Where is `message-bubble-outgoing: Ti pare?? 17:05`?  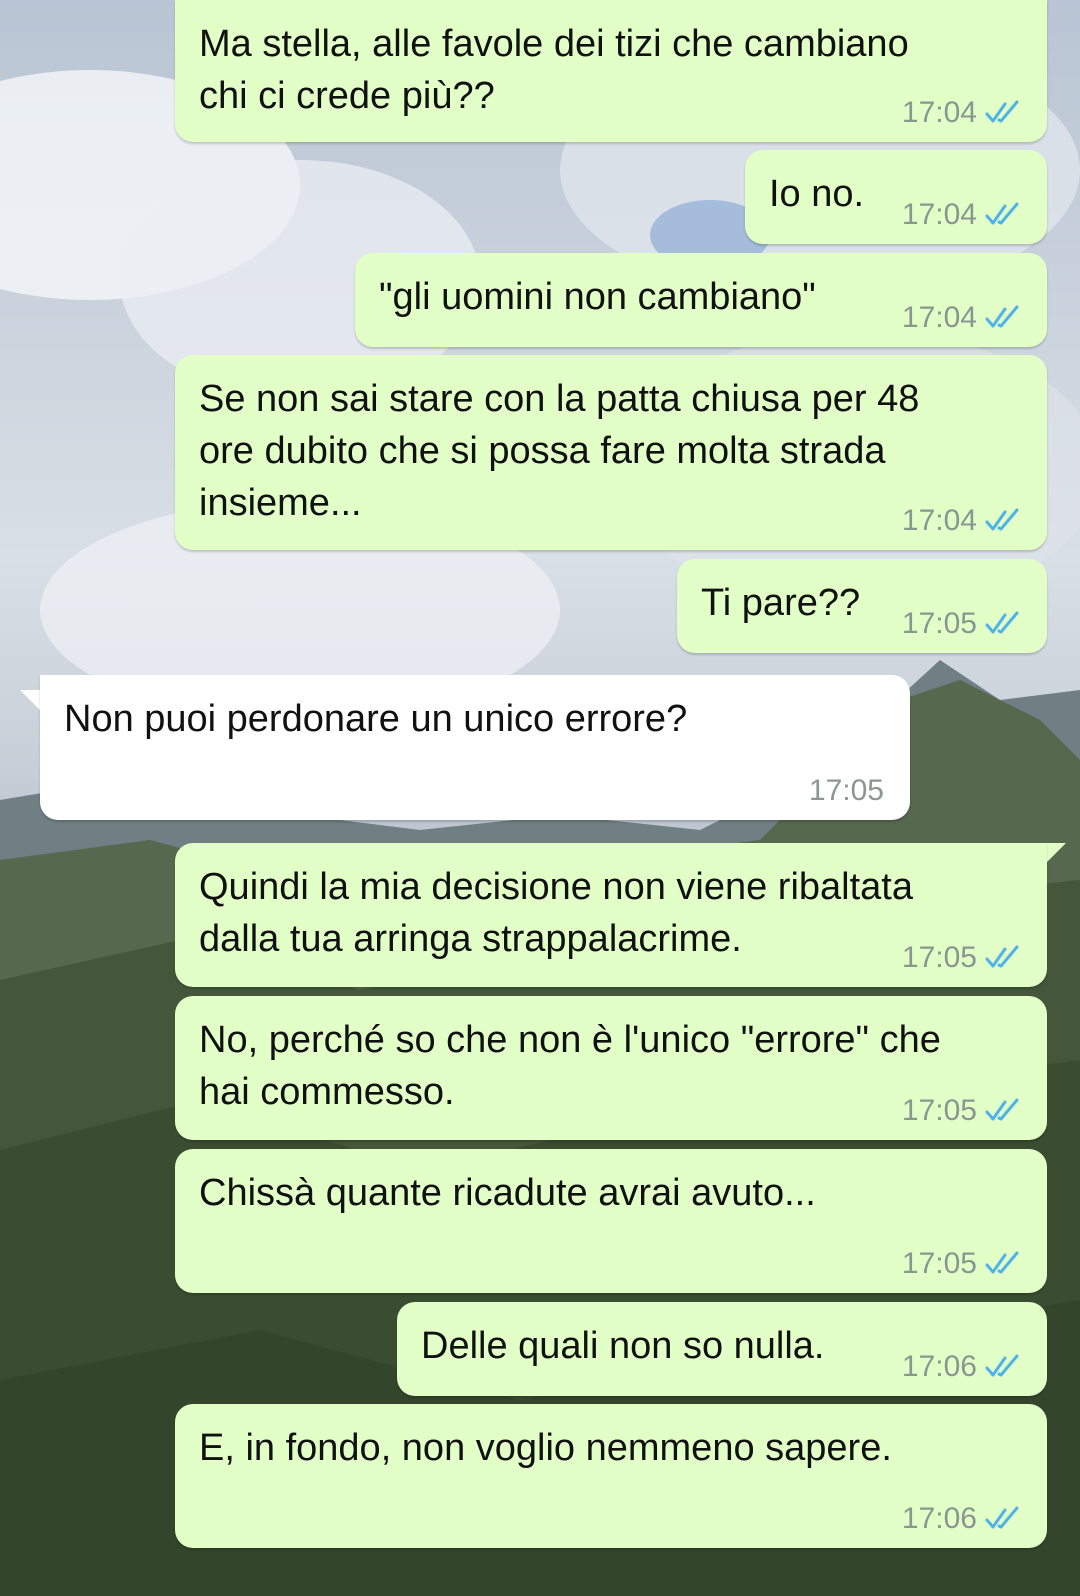
message-bubble-outgoing: Ti pare?? 17:05 is located at coordinates (862, 606).